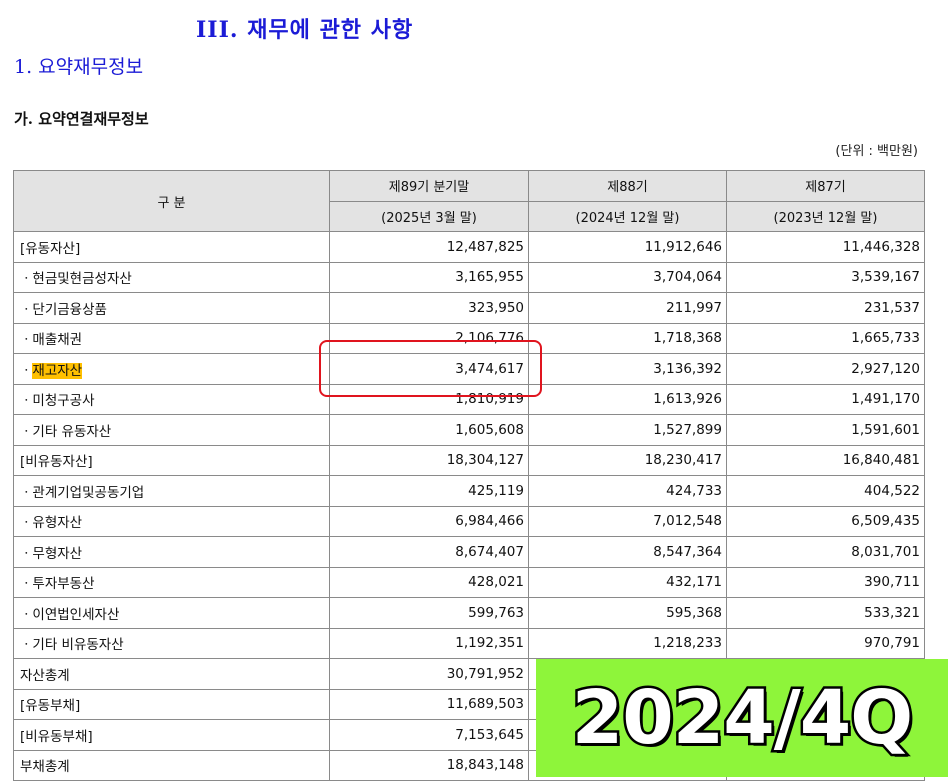 This screenshot has width=948, height=781. What do you see at coordinates (627, 613) in the screenshot?
I see `value-cell: 595,368` at bounding box center [627, 613].